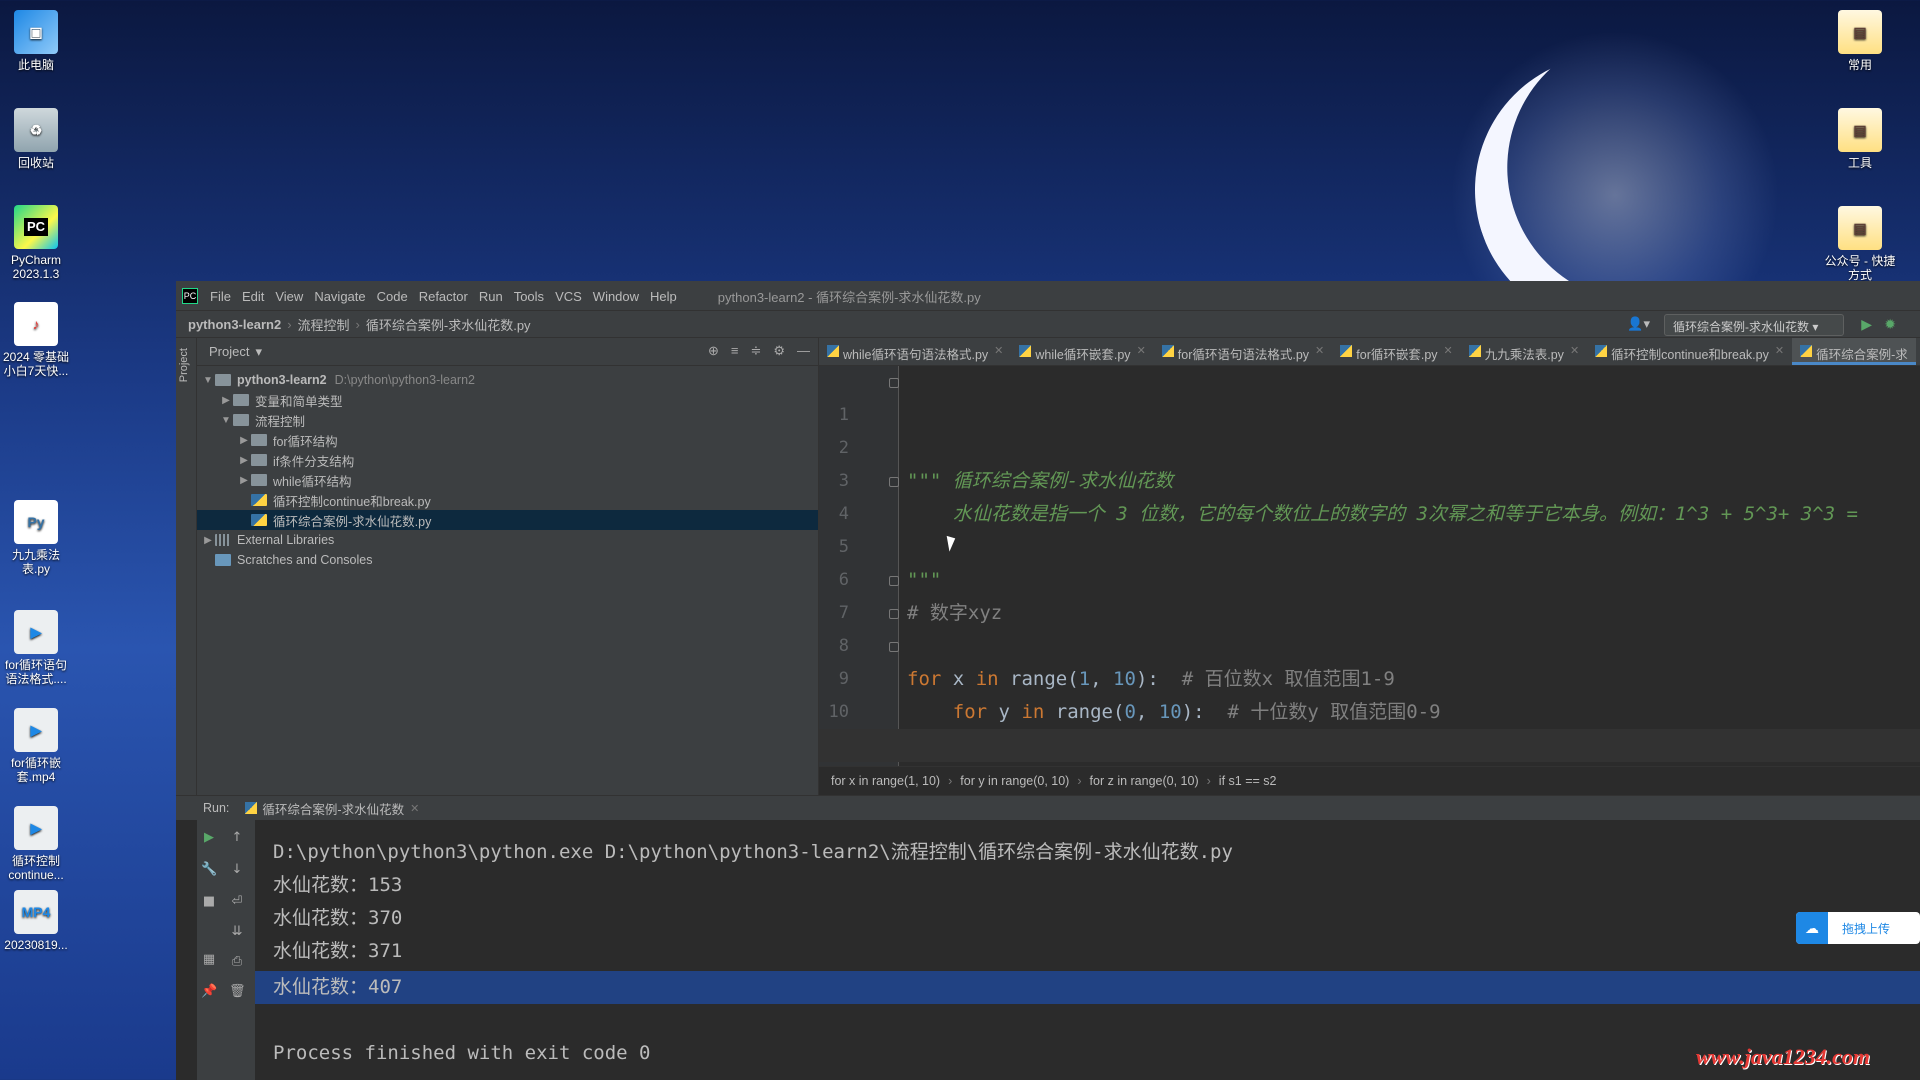  Describe the element at coordinates (332, 808) in the screenshot. I see `run-tab: 循环综合案例-求水仙花数 ✕` at that location.